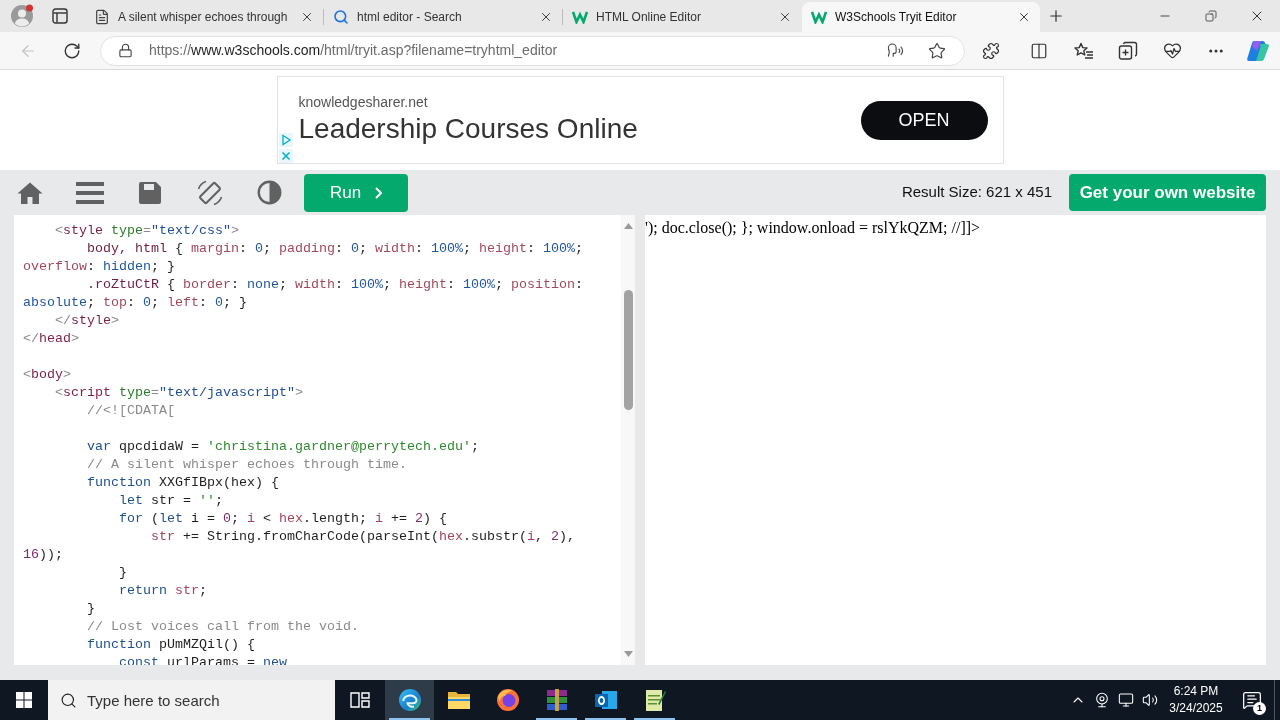  I want to click on rotate-device-icon, so click(210, 192).